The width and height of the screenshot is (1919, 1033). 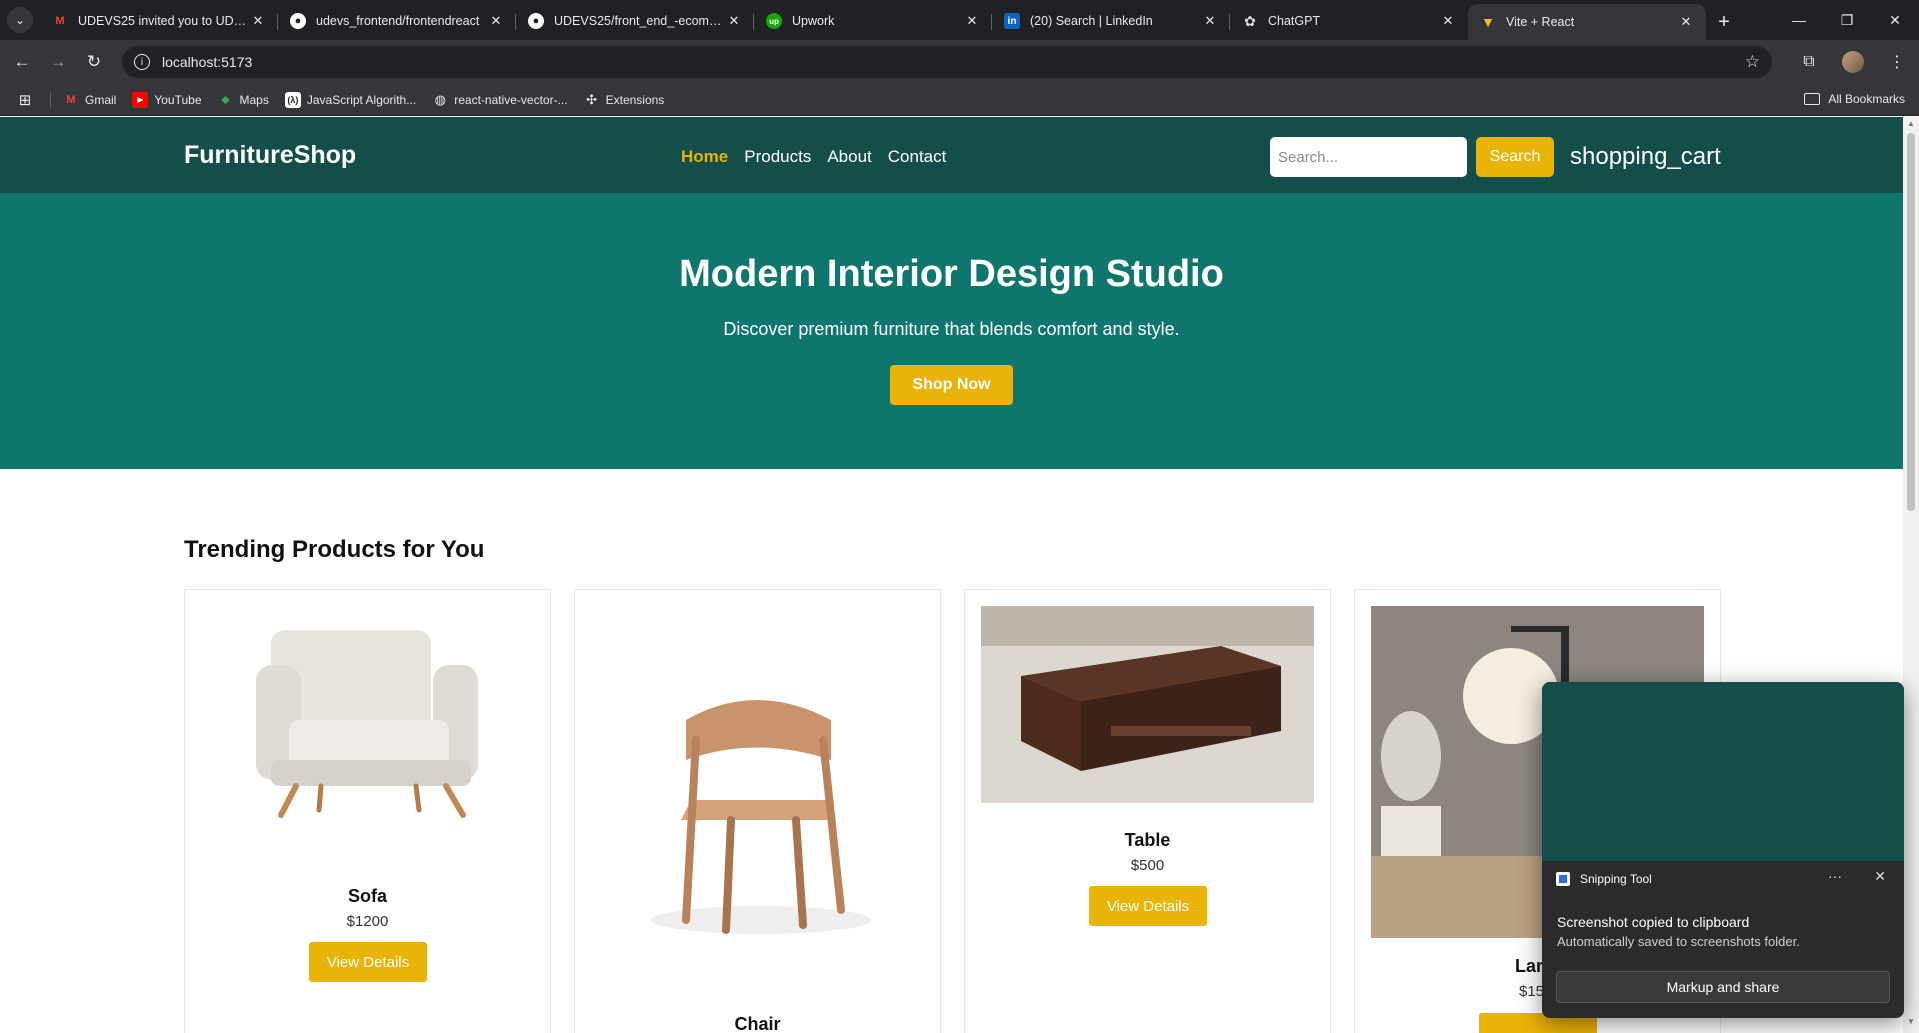 What do you see at coordinates (367, 724) in the screenshot?
I see `product-image-sofa` at bounding box center [367, 724].